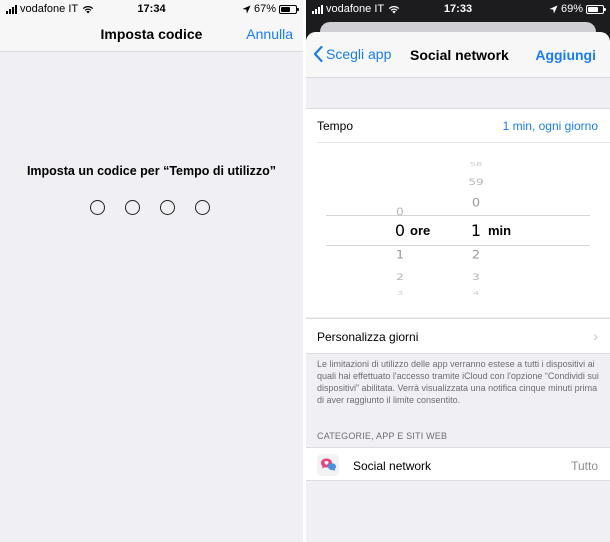 The image size is (610, 542). Describe the element at coordinates (500, 230) in the screenshot. I see `minutes-unit-label: min` at that location.